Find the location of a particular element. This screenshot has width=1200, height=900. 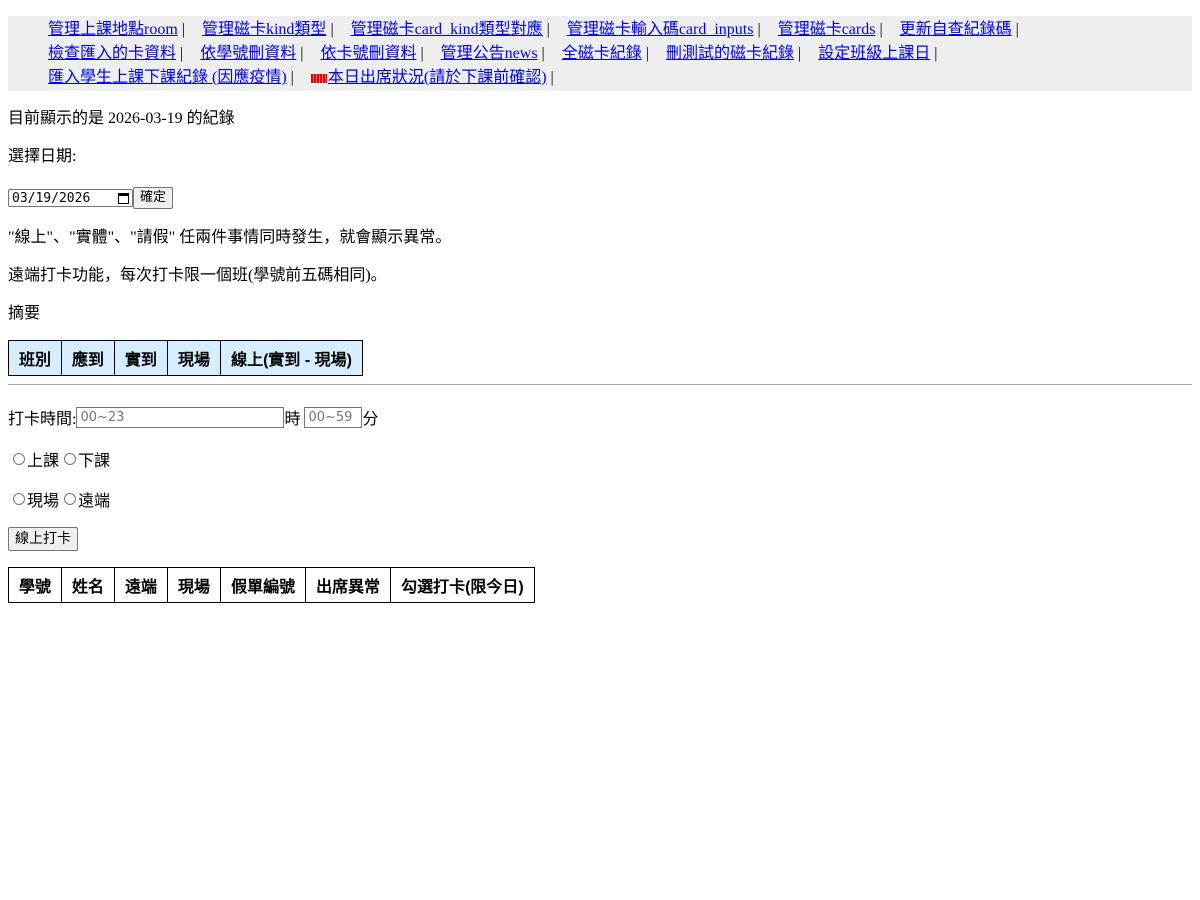

records-table: 學號 姓名 遠端 現場 假單編號 出席異常 勾選打卡(限今日) is located at coordinates (271, 585).